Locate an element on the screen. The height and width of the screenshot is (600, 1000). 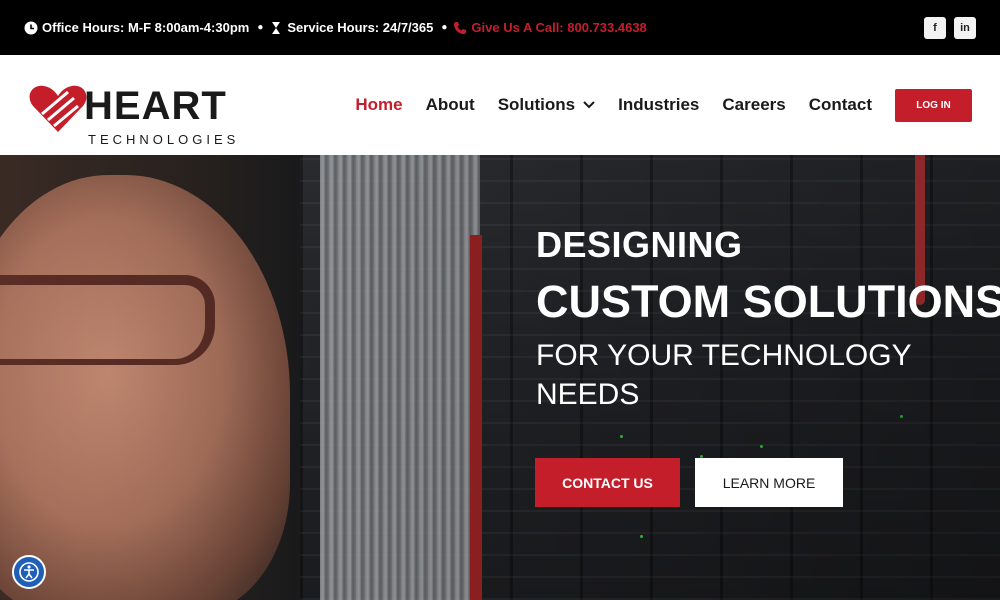
social-links: f in is located at coordinates (950, 27).